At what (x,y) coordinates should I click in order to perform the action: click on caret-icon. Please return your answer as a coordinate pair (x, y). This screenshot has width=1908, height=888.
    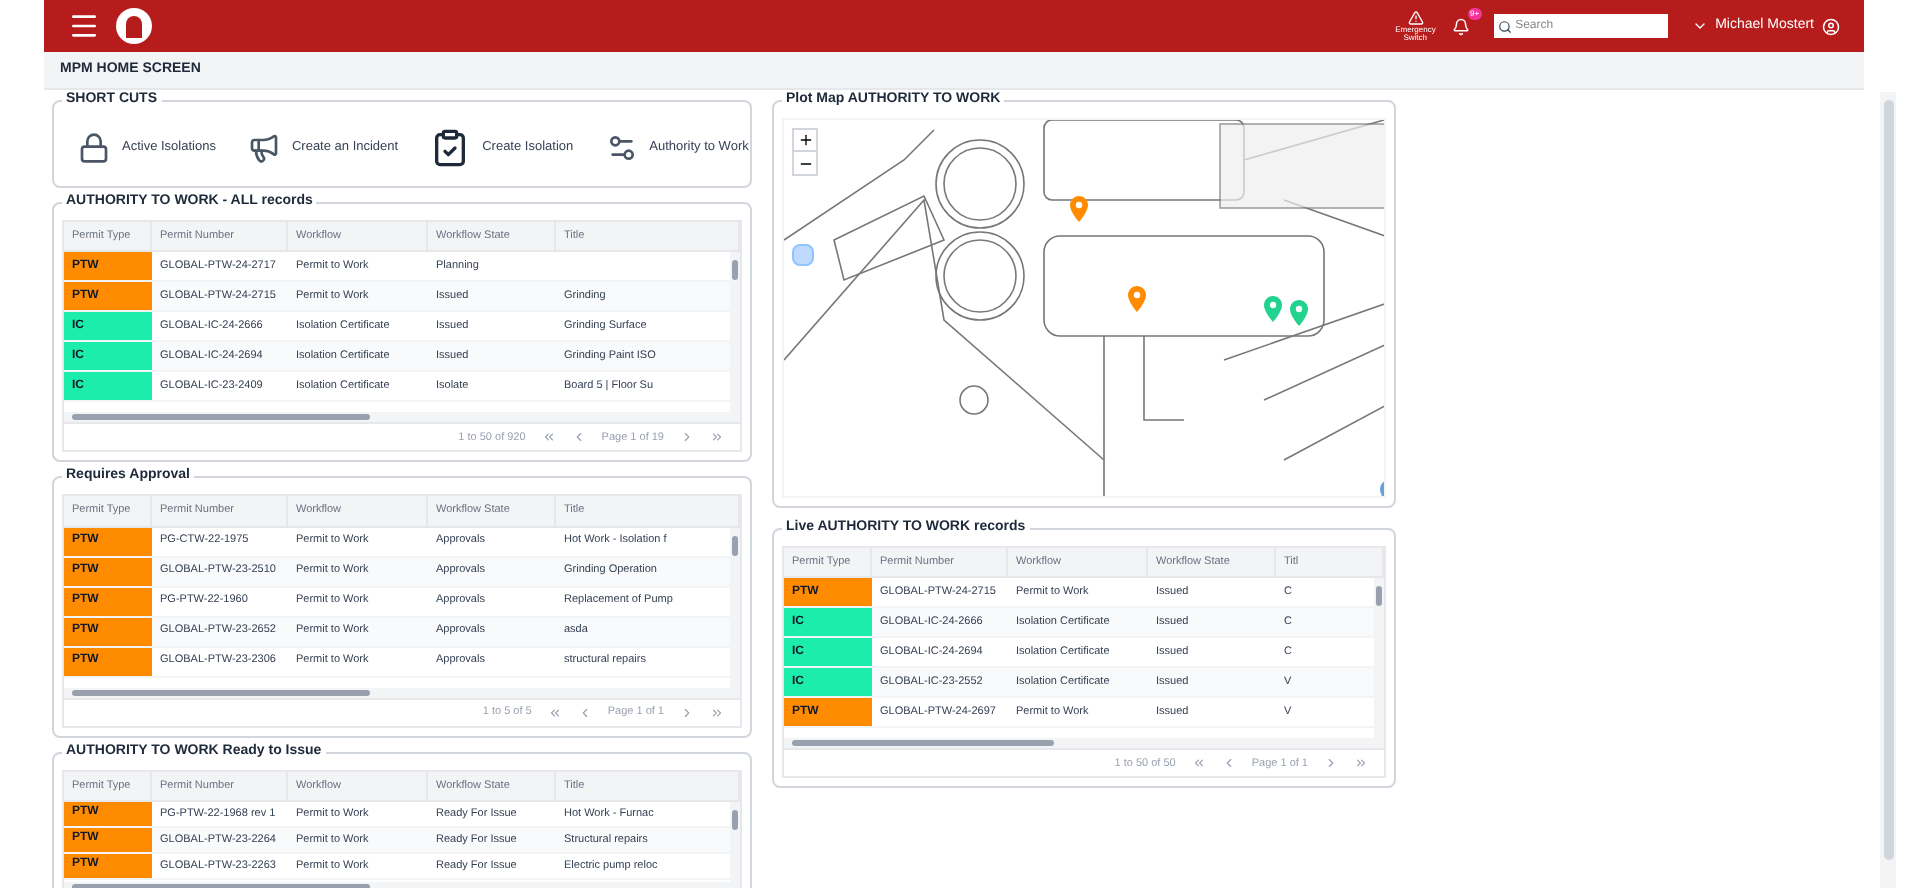
    Looking at the image, I should click on (1699, 26).